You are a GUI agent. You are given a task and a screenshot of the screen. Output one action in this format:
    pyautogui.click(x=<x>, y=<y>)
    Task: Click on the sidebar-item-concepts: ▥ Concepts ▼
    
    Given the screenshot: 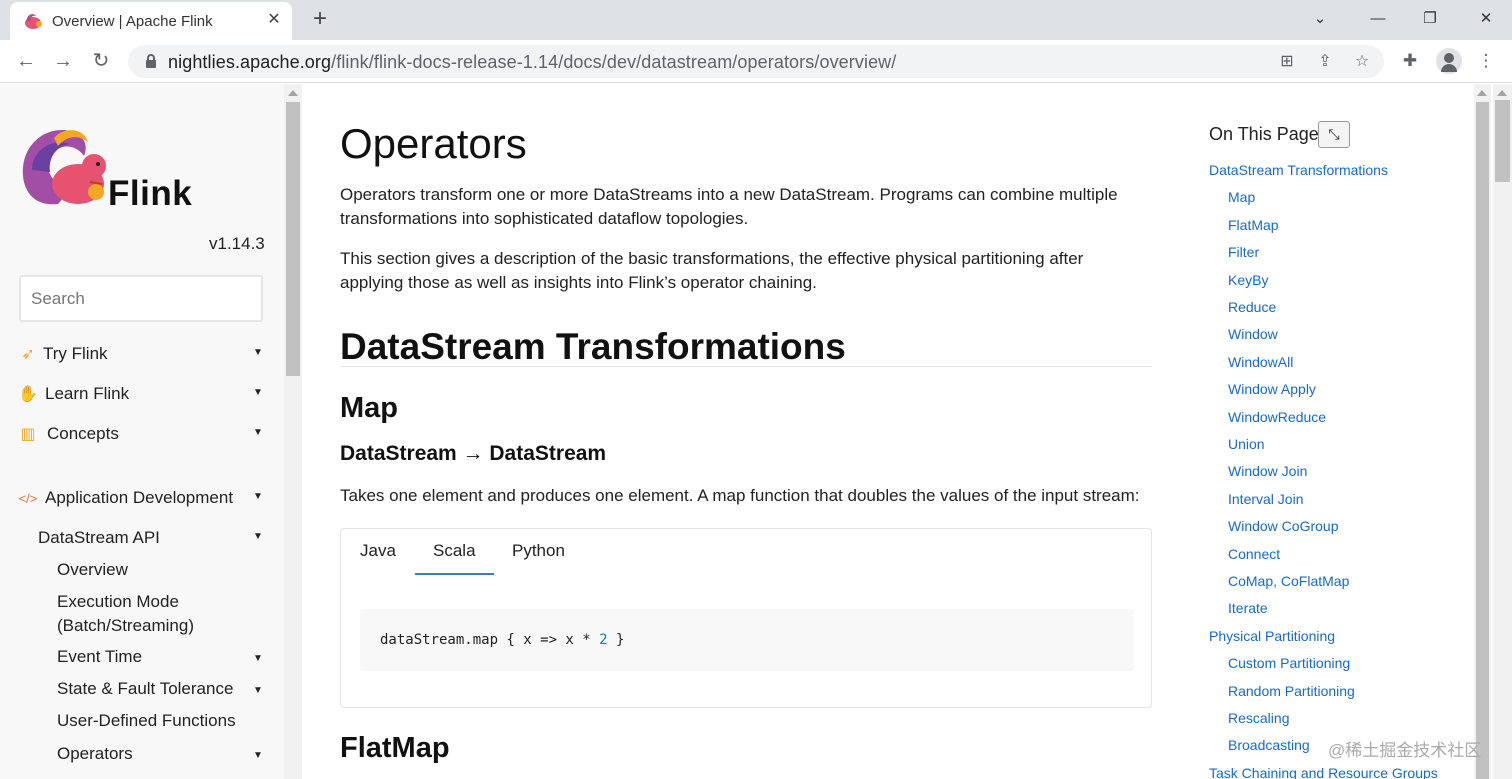 What is the action you would take?
    pyautogui.click(x=143, y=435)
    